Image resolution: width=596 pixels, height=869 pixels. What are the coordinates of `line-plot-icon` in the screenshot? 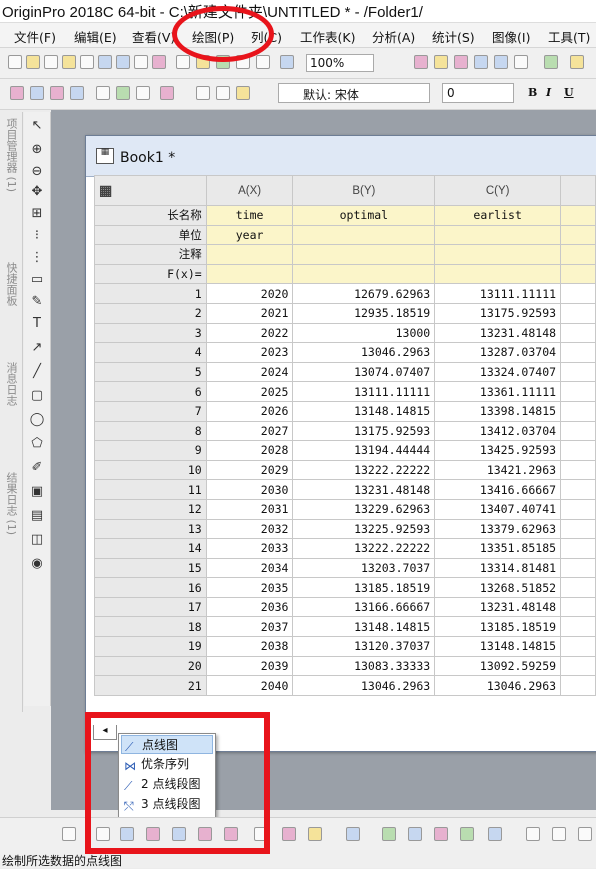 It's located at (69, 834).